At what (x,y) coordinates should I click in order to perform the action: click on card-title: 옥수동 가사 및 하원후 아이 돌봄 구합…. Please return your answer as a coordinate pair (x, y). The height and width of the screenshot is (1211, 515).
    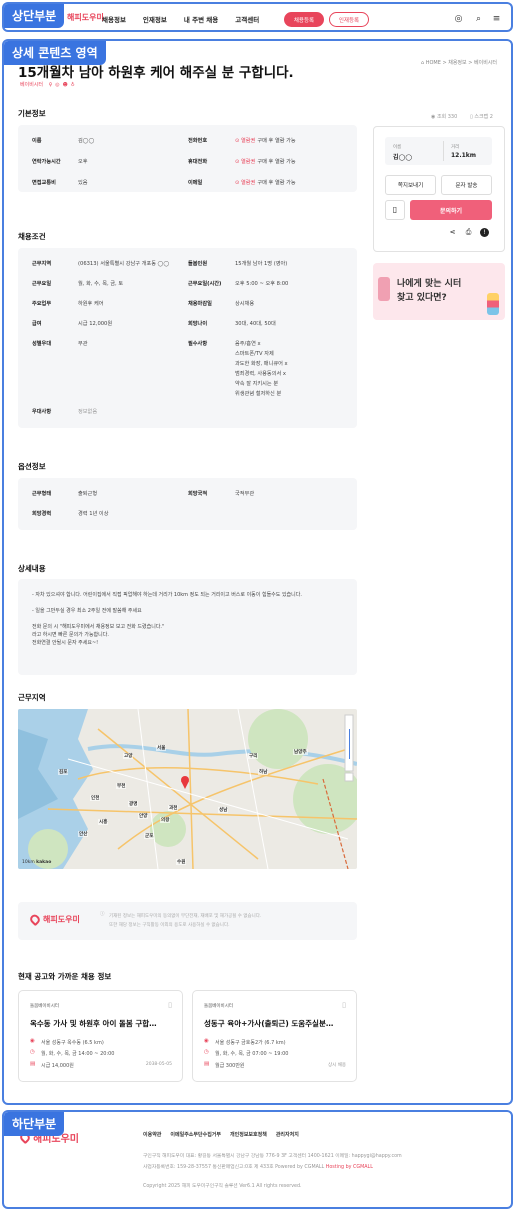
    Looking at the image, I should click on (102, 1023).